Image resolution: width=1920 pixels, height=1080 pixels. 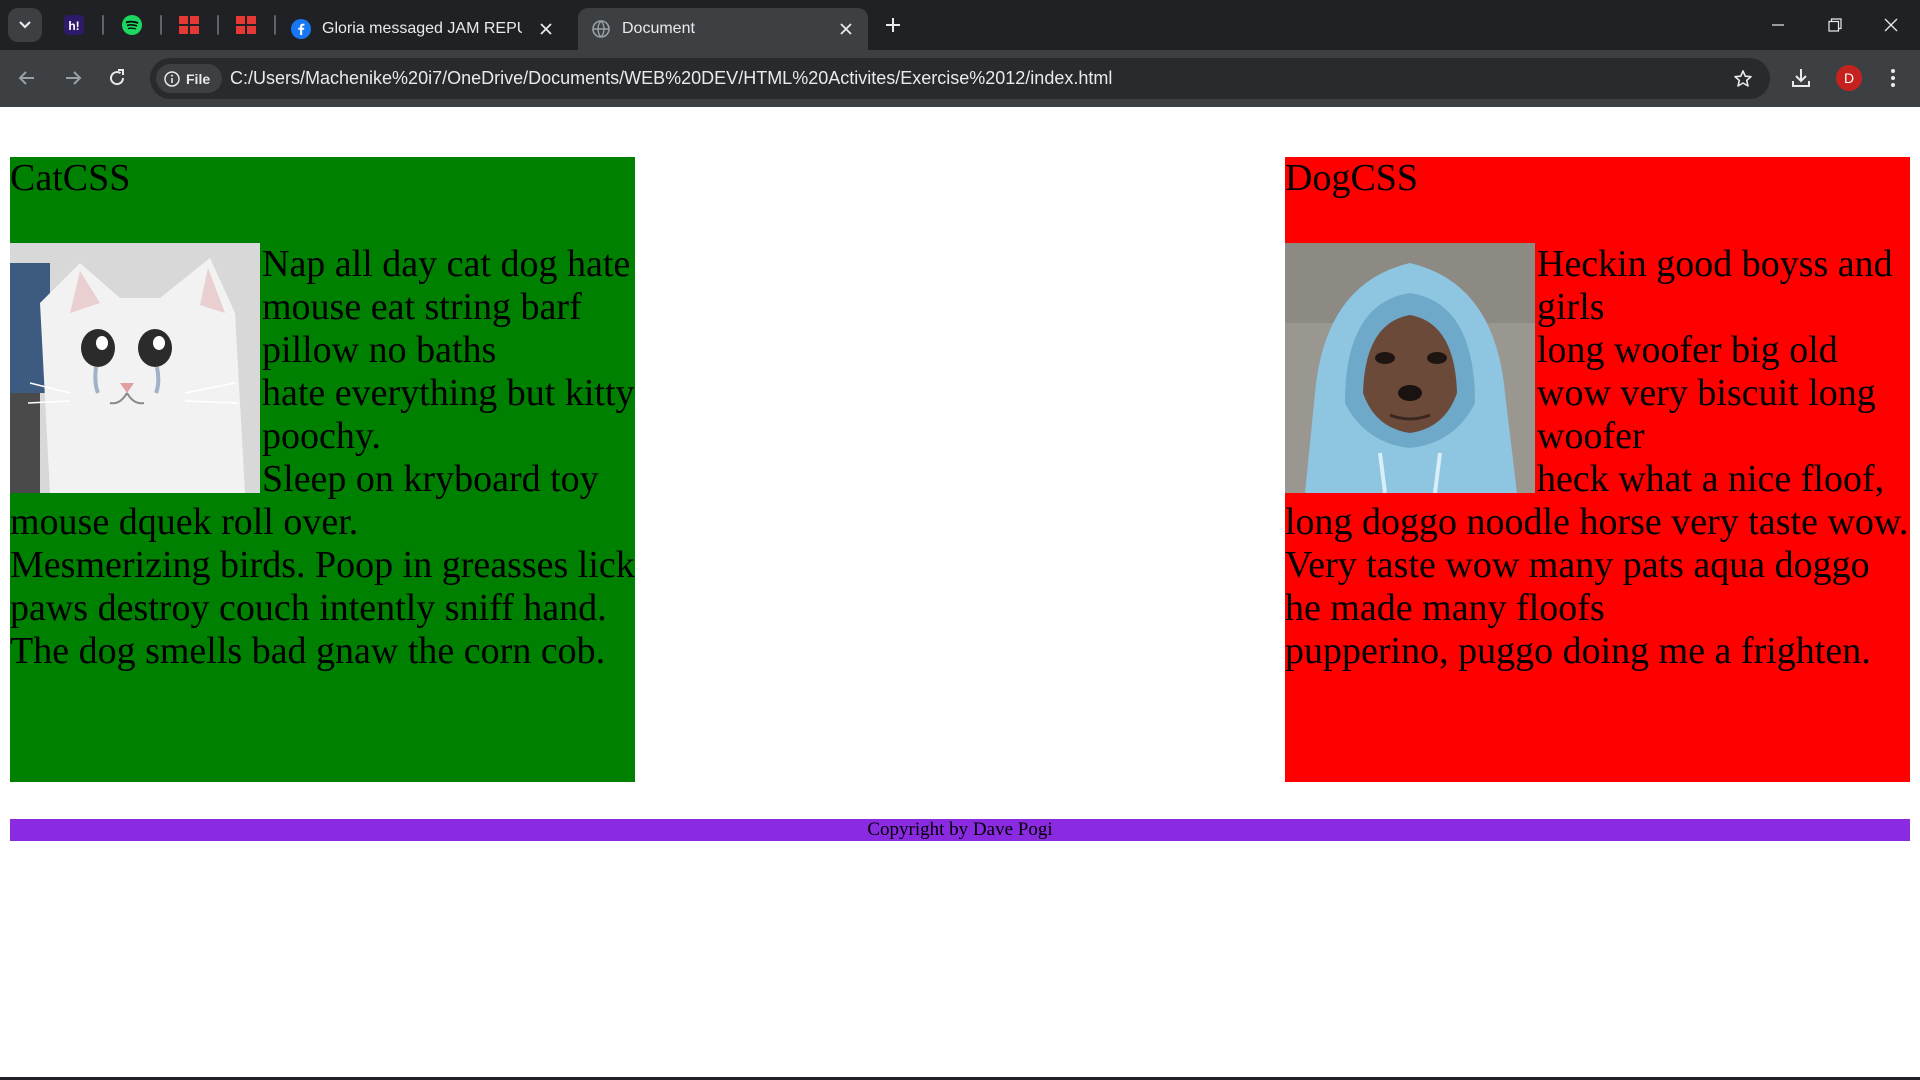 I want to click on minimize-button, so click(x=1778, y=25).